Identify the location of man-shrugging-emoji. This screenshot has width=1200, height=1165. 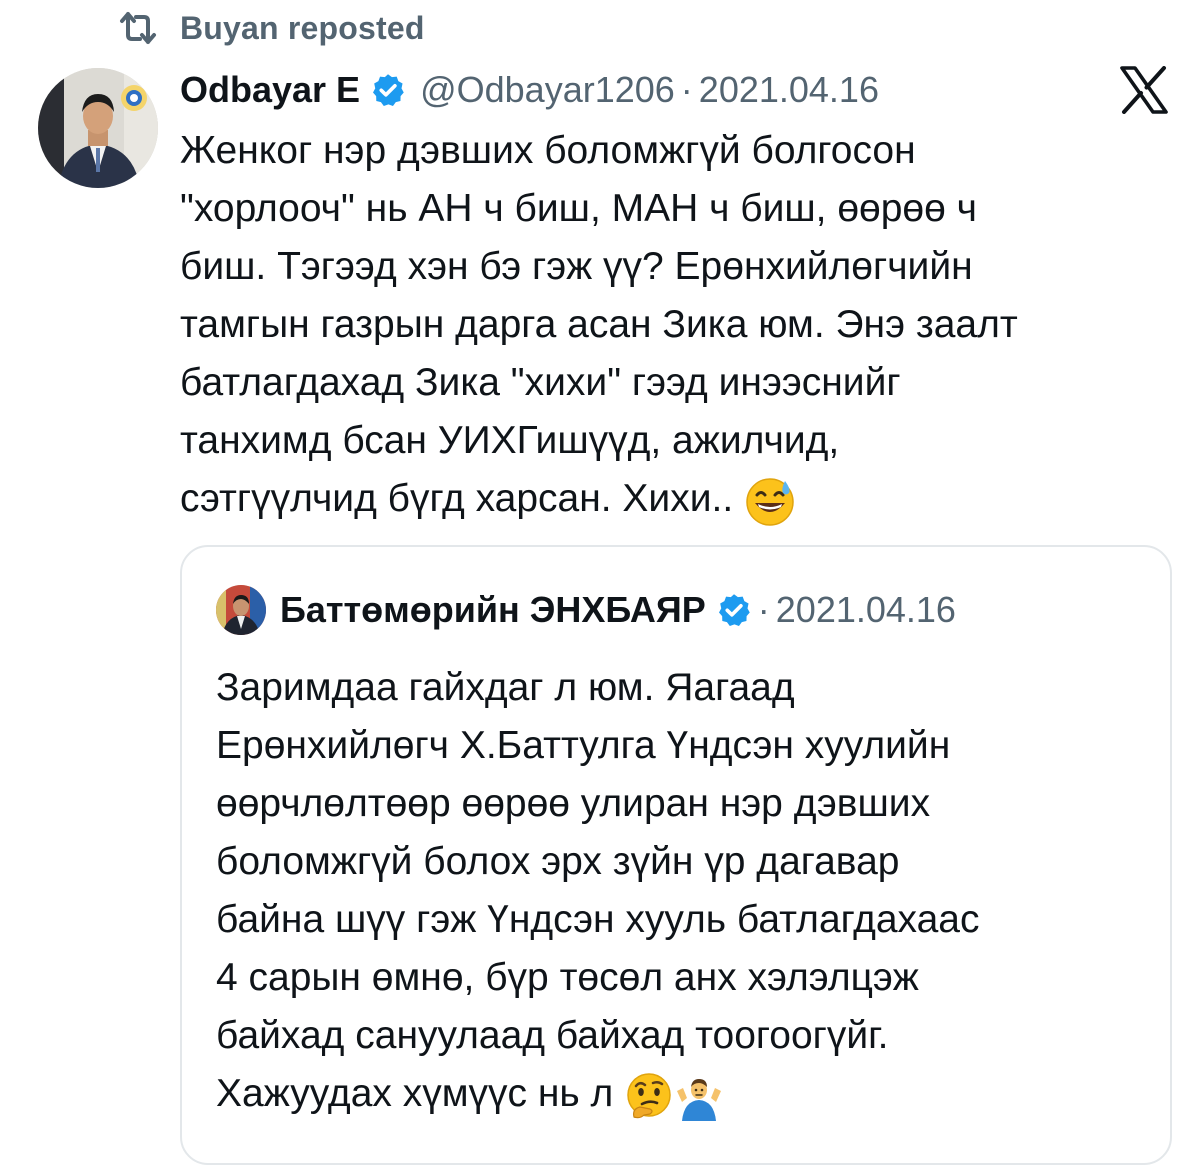
(699, 1099).